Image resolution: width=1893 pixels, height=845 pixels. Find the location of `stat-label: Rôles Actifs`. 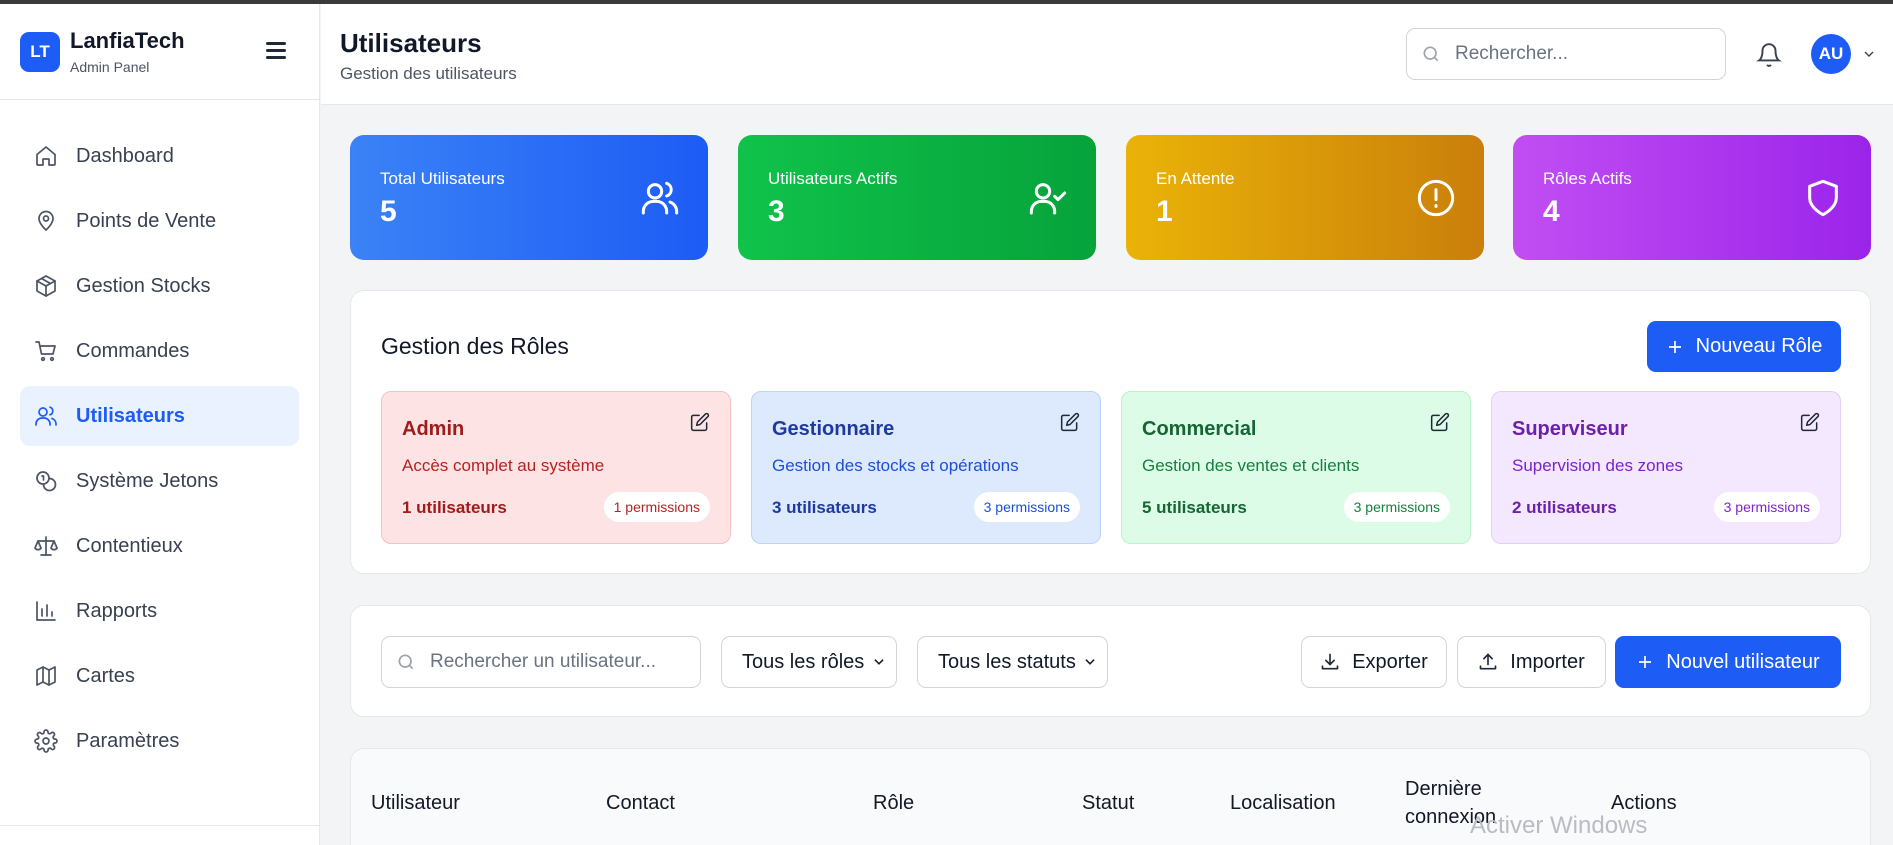

stat-label: Rôles Actifs is located at coordinates (1587, 178).